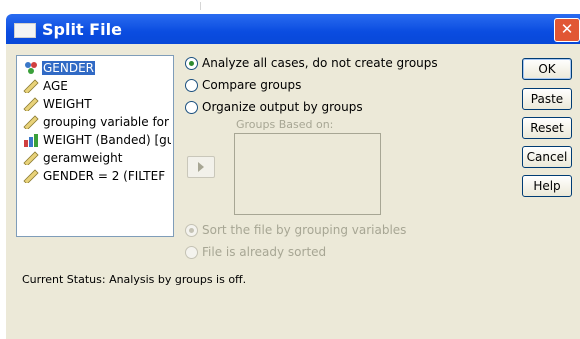 The width and height of the screenshot is (580, 339). Describe the element at coordinates (307, 174) in the screenshot. I see `groups-based-on-list` at that location.